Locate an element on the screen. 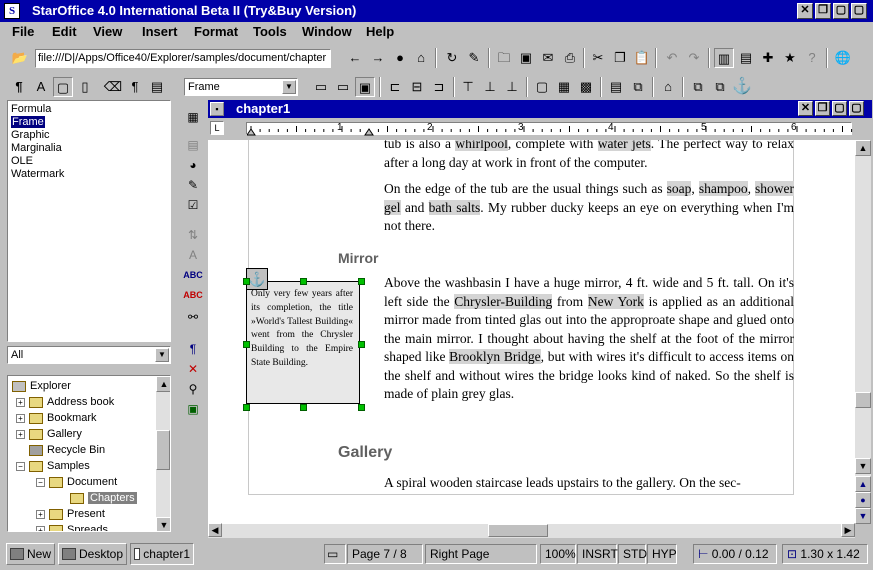  status-page: Page 7 / 8 is located at coordinates (385, 554).